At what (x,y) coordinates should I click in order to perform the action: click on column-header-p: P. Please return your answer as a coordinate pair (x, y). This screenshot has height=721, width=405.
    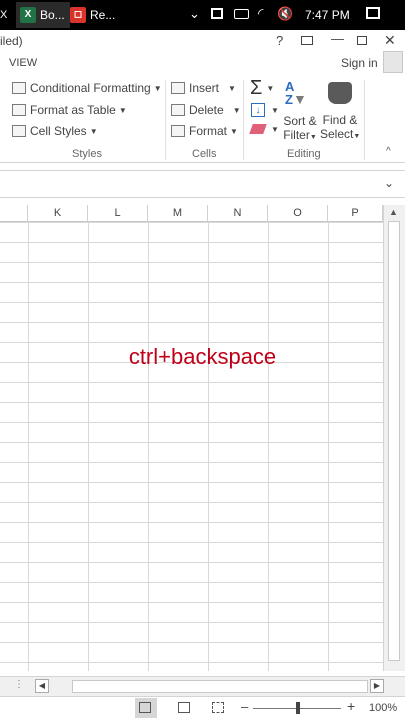
    Looking at the image, I should click on (355, 213).